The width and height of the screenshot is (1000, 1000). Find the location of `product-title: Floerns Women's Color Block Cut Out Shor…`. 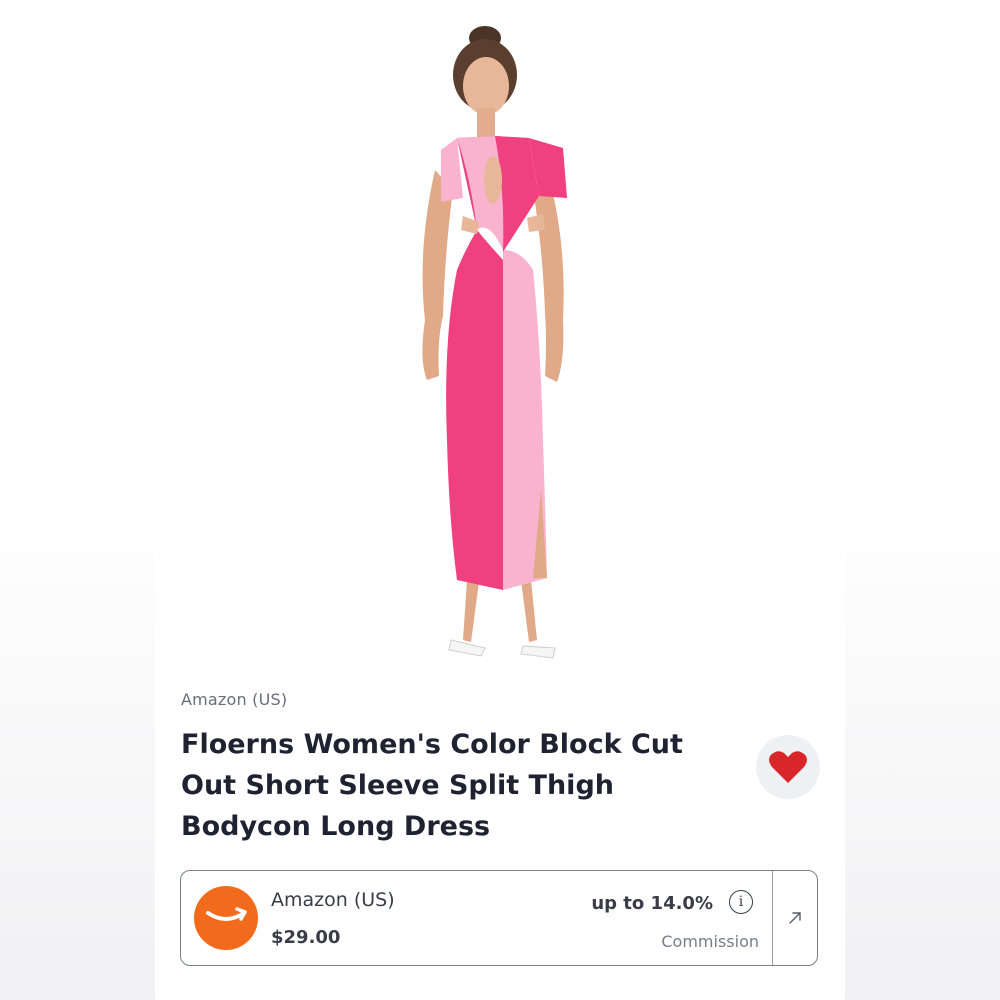

product-title: Floerns Women's Color Block Cut Out Shor… is located at coordinates (461, 785).